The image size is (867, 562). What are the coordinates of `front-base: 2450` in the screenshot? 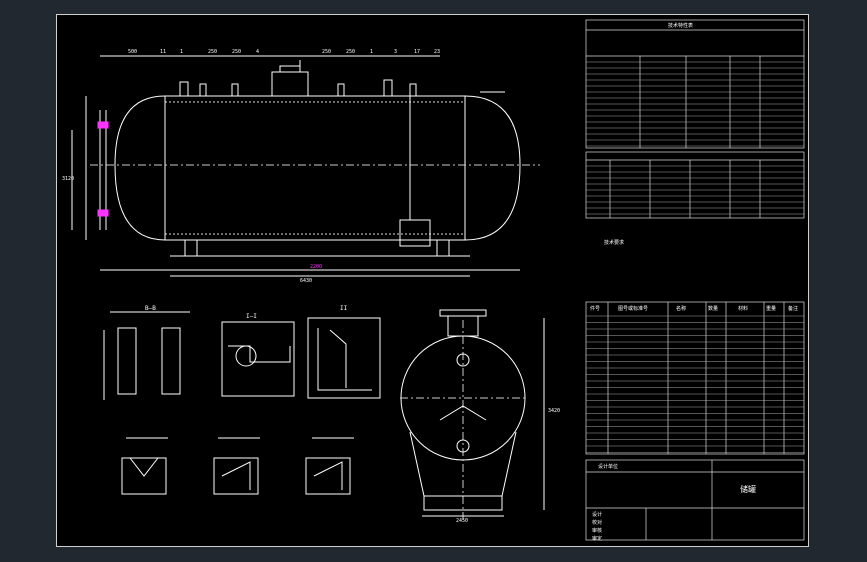 It's located at (462, 521).